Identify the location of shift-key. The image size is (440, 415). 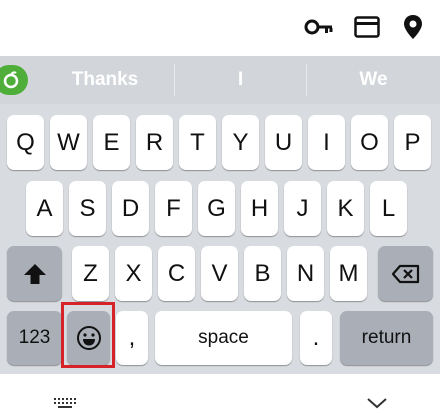
(34, 273).